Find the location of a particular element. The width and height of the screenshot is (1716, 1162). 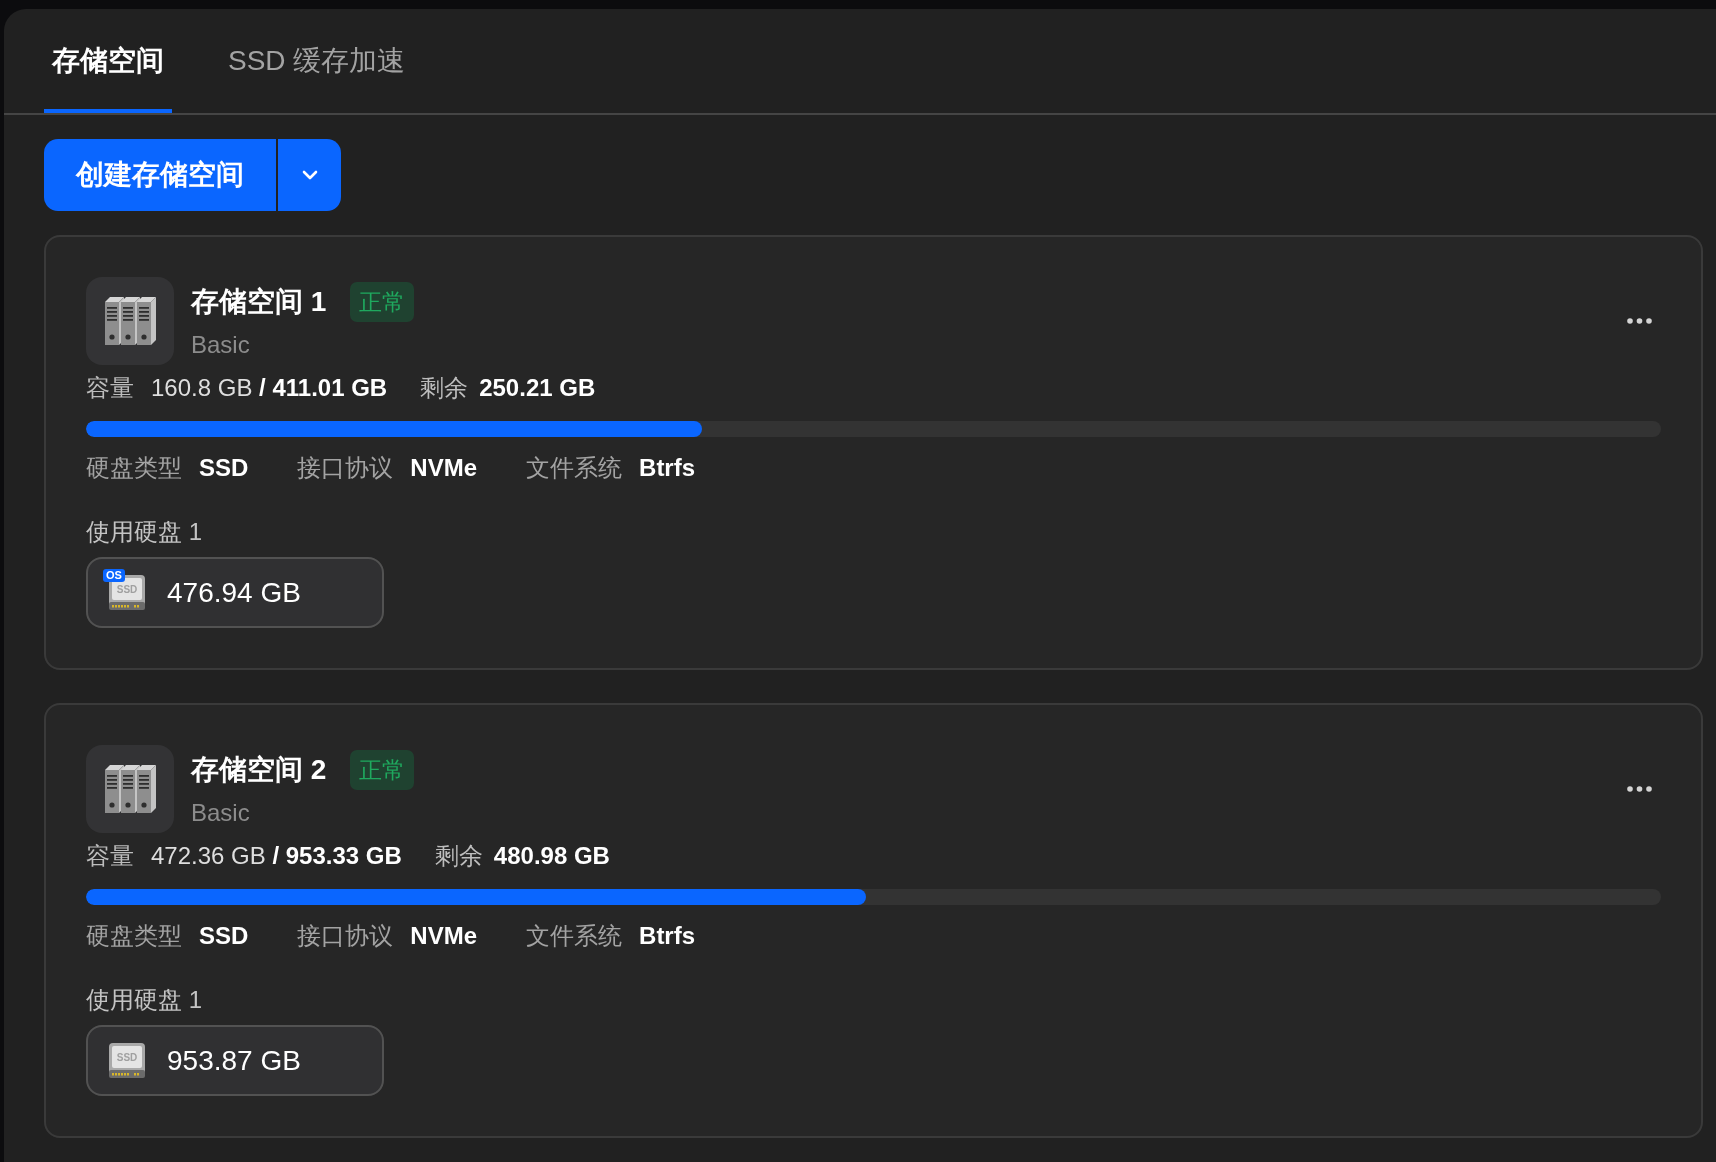

pool-name: 存储空间 1 is located at coordinates (259, 302).